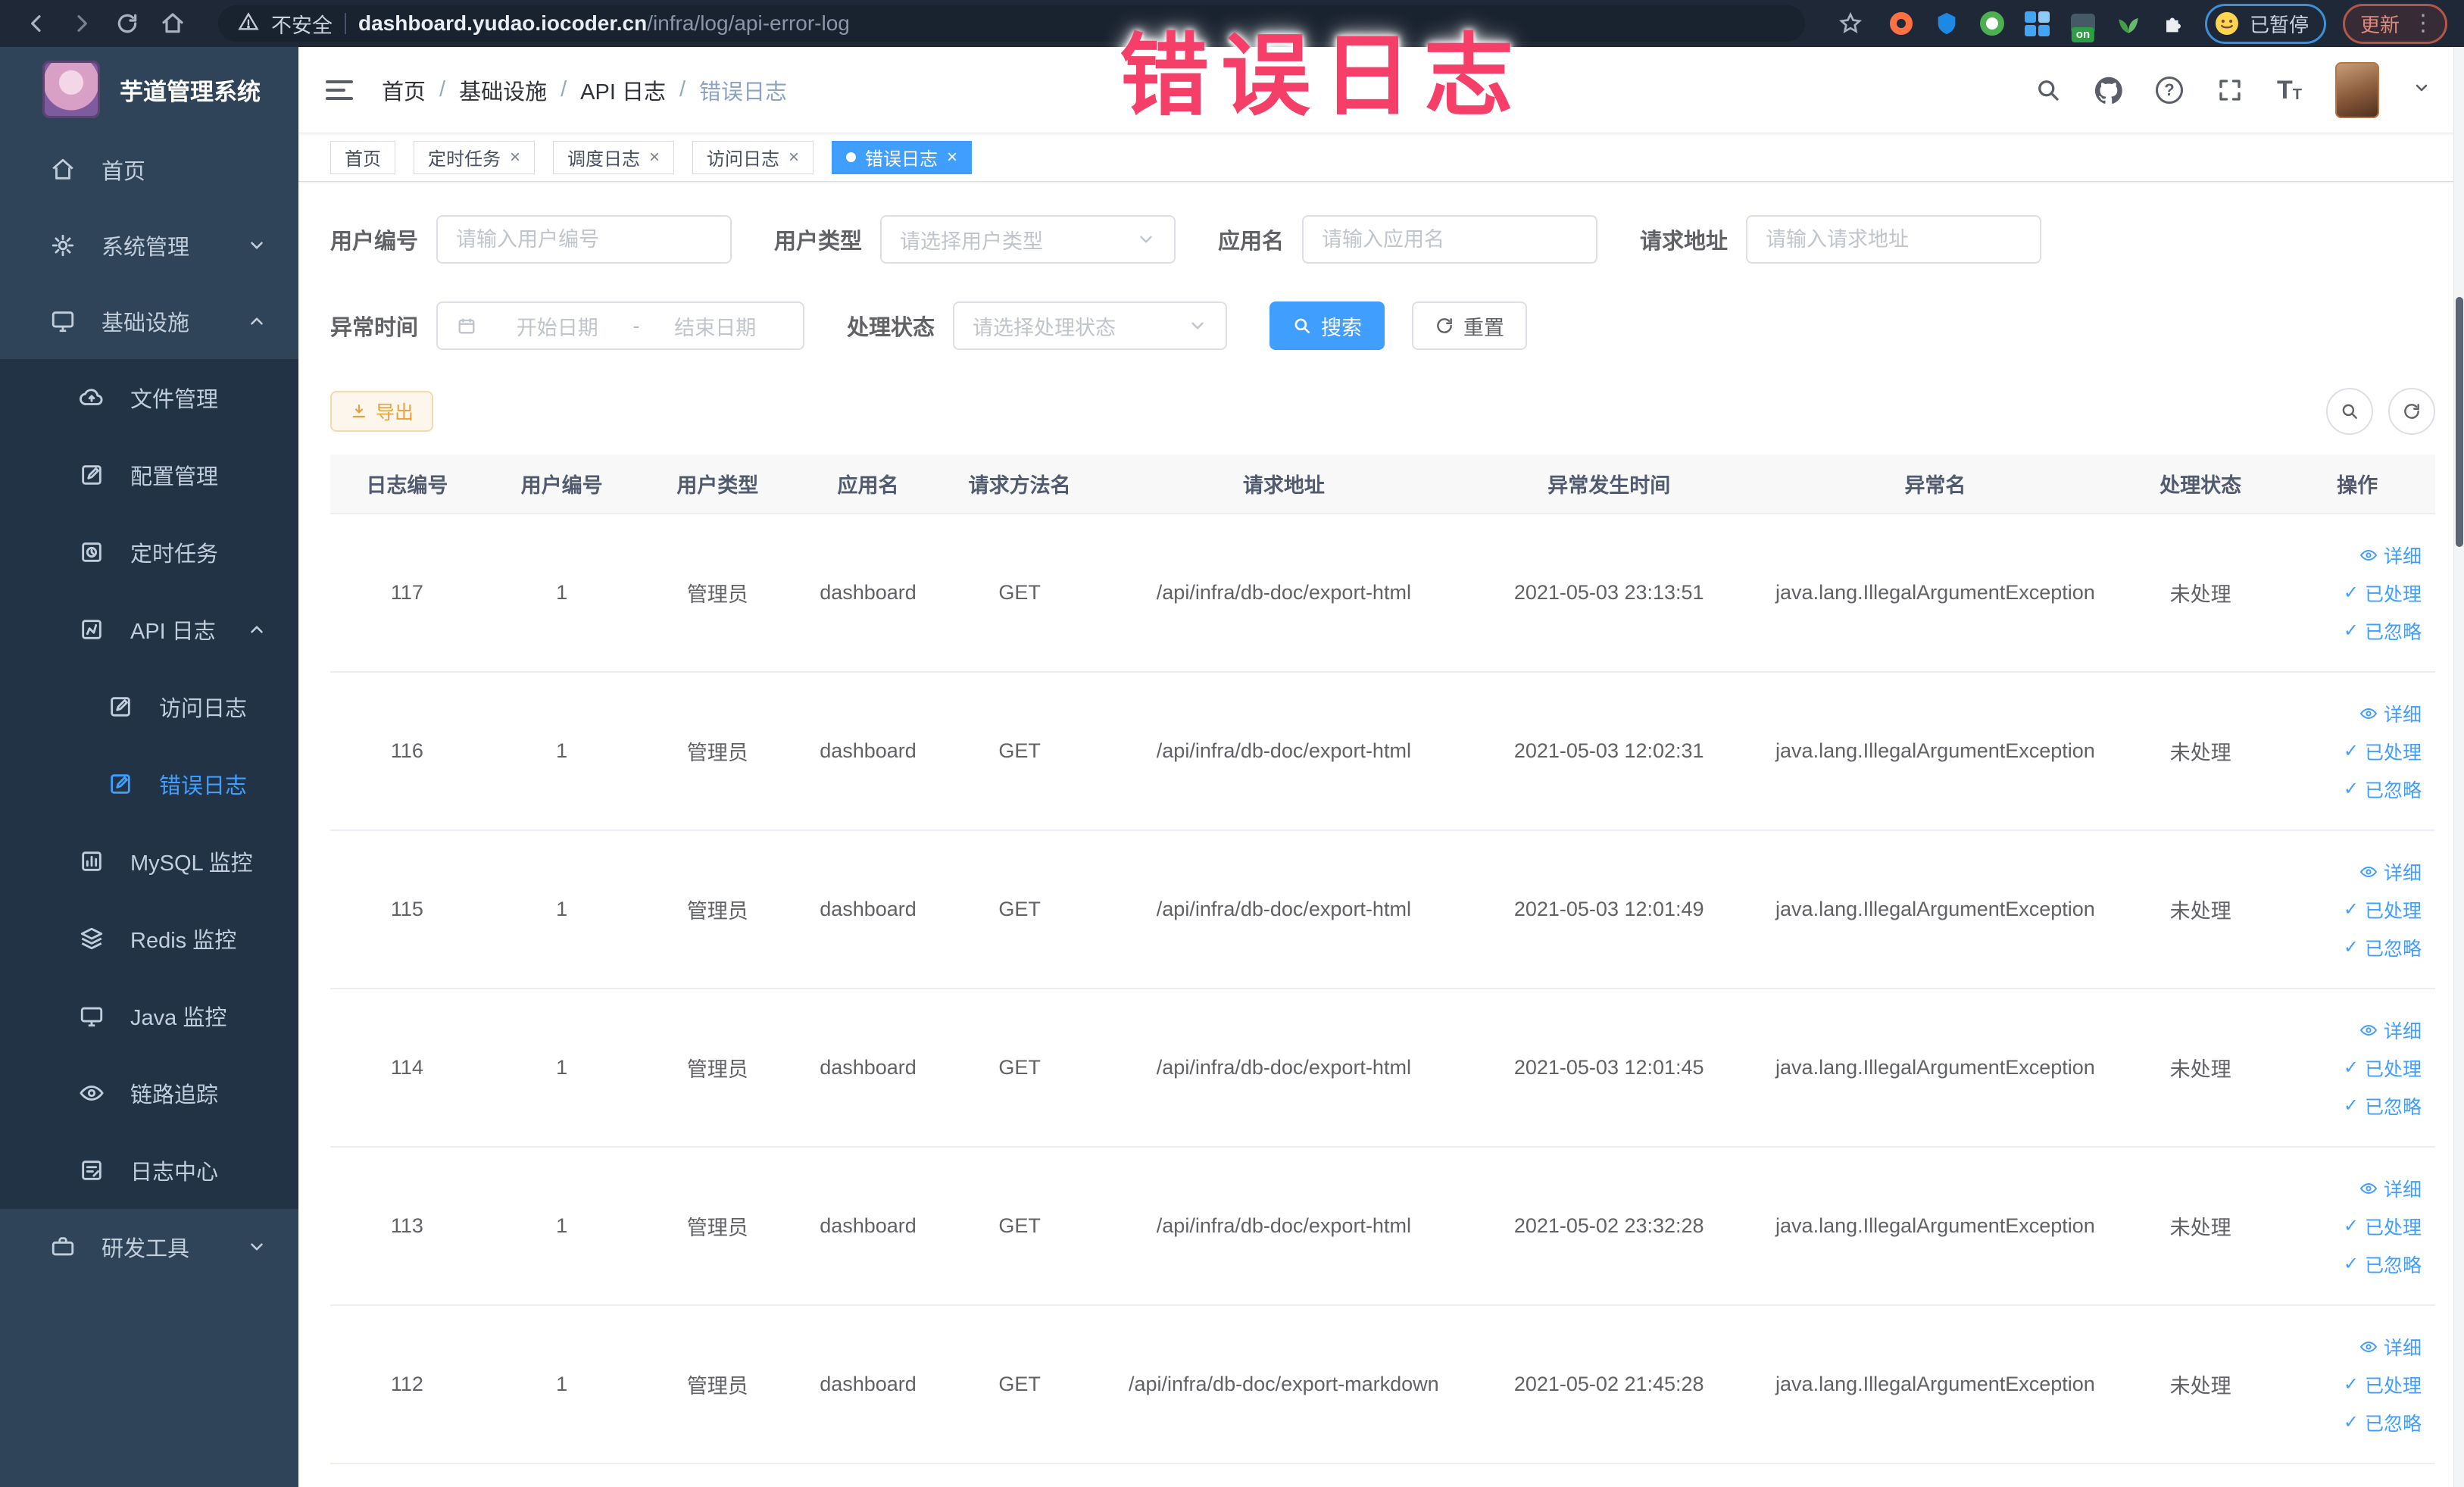 The width and height of the screenshot is (2464, 1487). Describe the element at coordinates (1894, 239) in the screenshot. I see `request-url-input` at that location.